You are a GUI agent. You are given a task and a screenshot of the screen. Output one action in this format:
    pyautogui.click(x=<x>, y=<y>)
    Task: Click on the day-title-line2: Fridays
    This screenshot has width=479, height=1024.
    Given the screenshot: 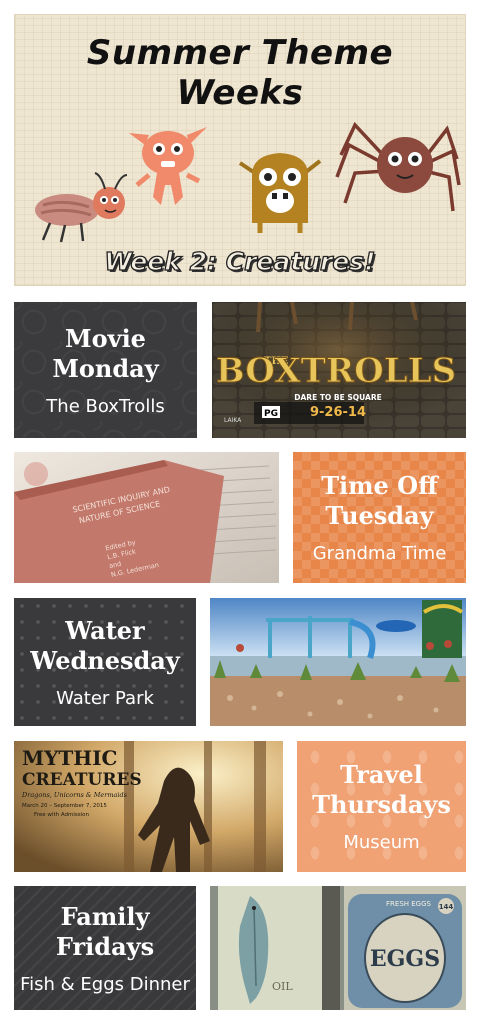 What is the action you would take?
    pyautogui.click(x=105, y=946)
    